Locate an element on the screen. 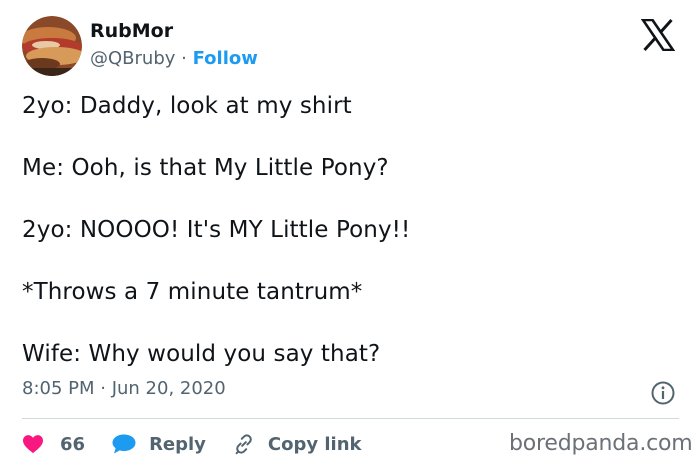 This screenshot has width=700, height=471. copy-link-button: Copy link is located at coordinates (297, 444).